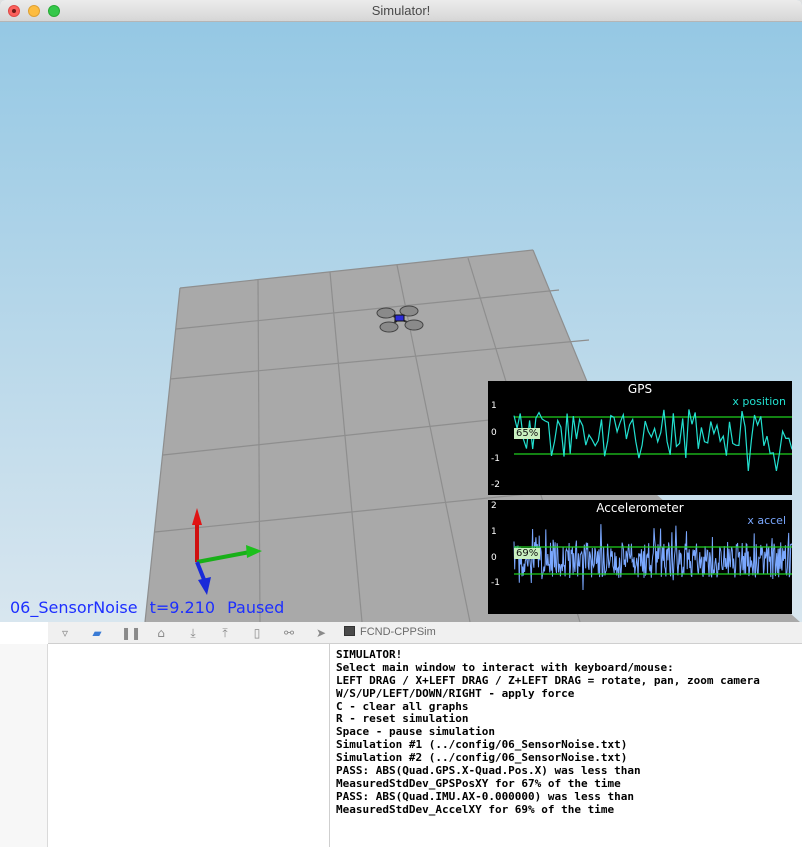  What do you see at coordinates (97, 633) in the screenshot?
I see `breakpoint-icon: ▰` at bounding box center [97, 633].